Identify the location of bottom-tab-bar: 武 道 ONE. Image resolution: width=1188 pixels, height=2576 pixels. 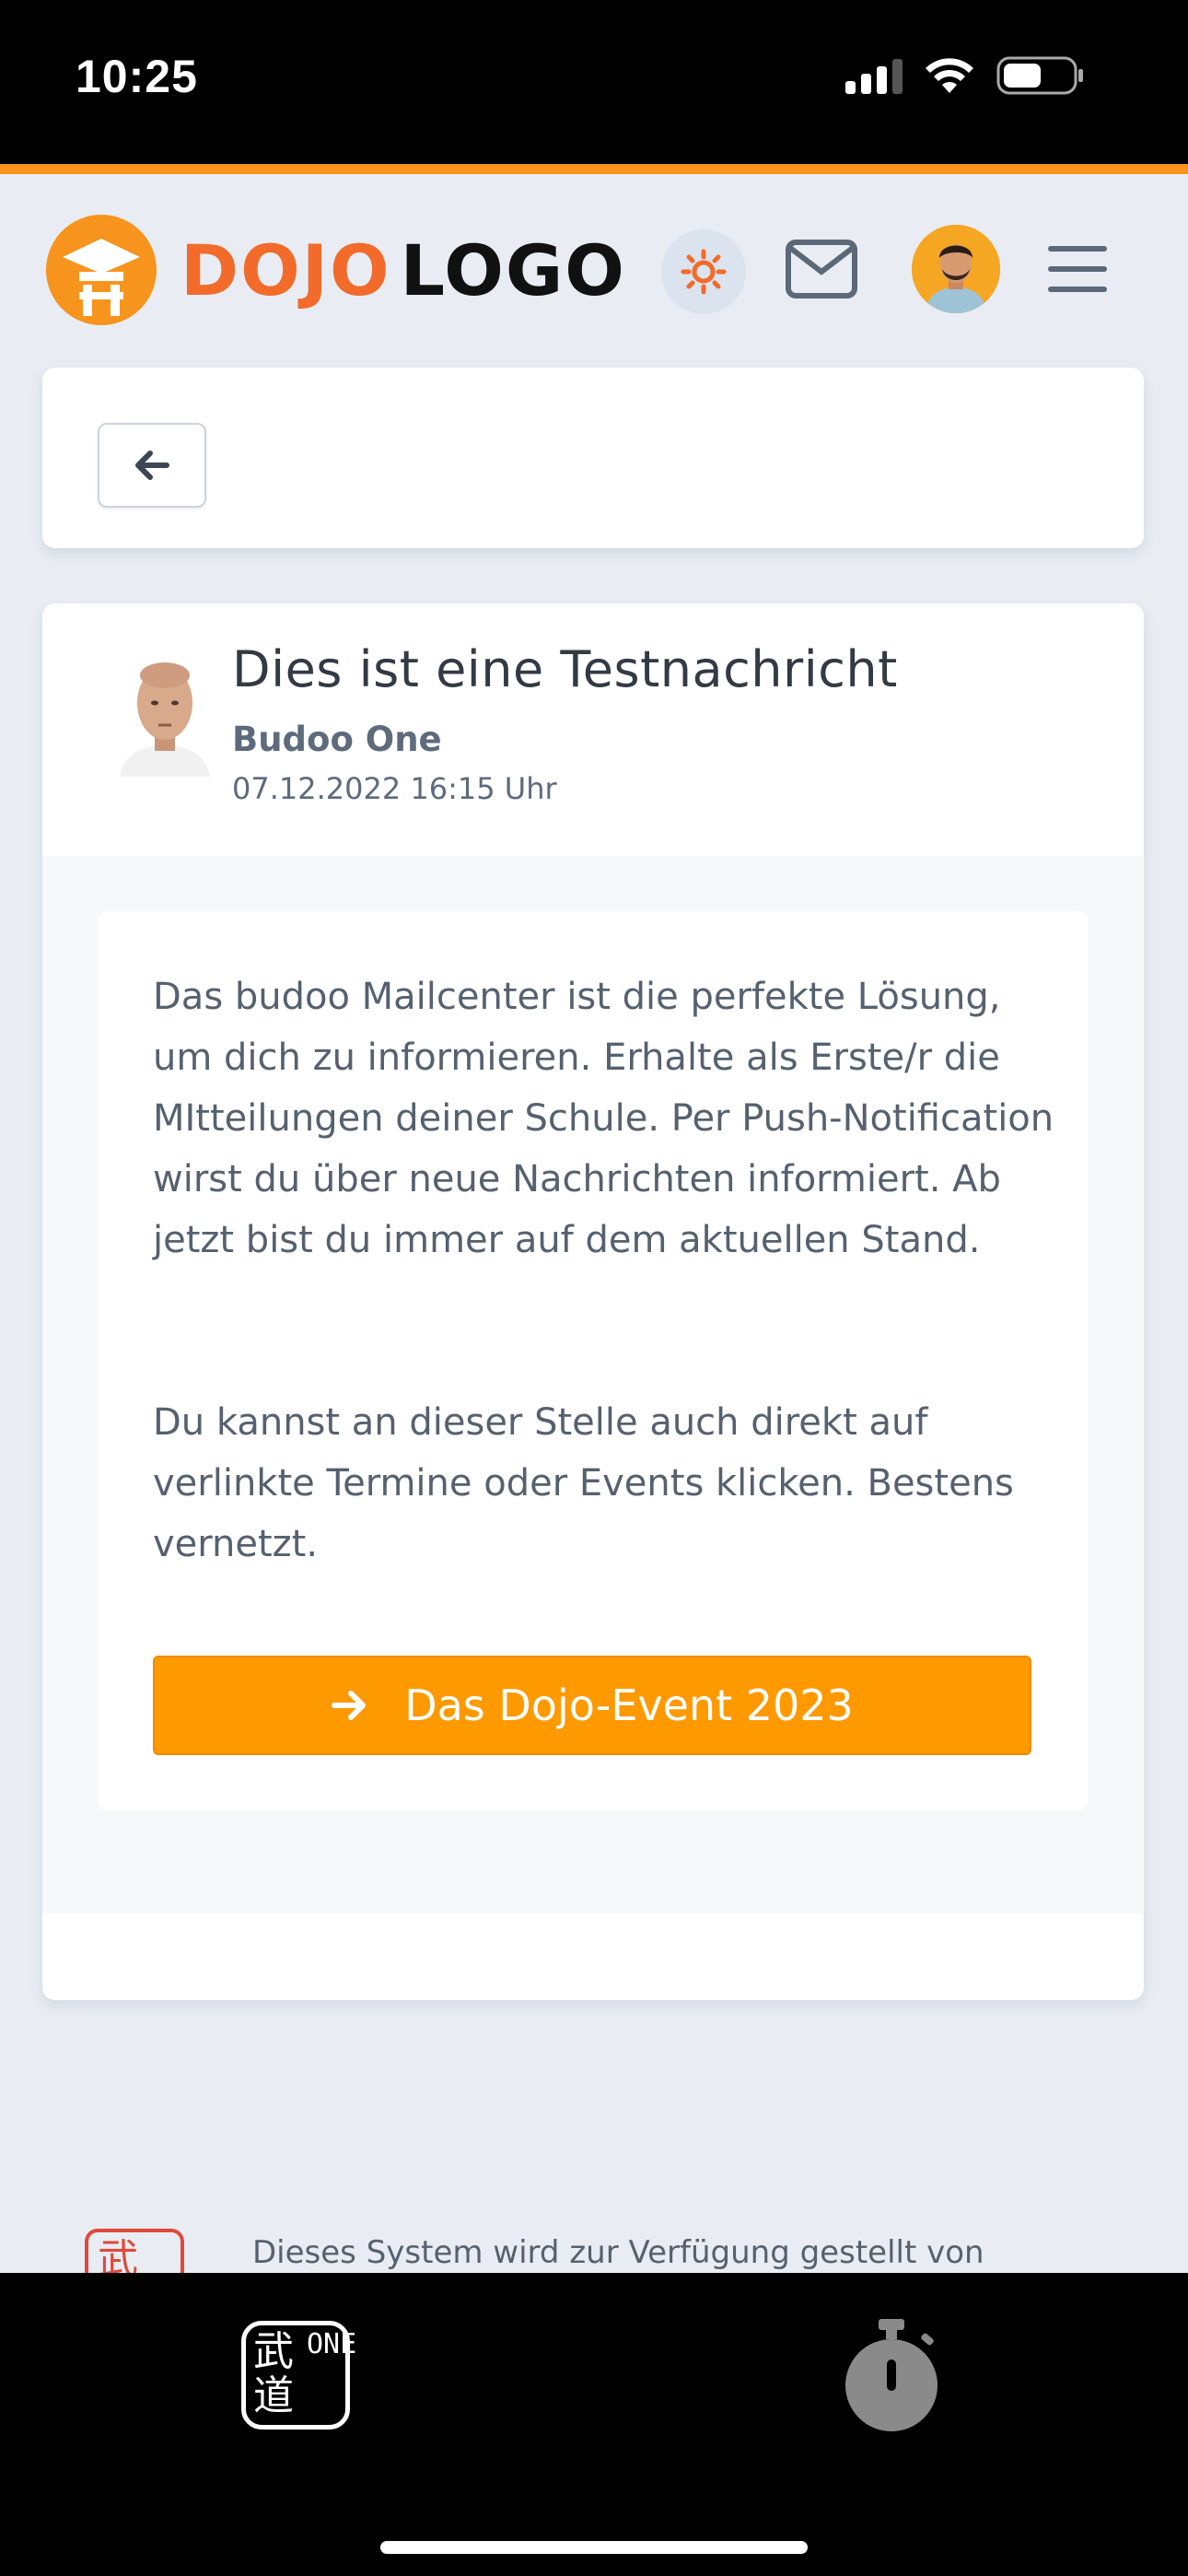
(594, 2424).